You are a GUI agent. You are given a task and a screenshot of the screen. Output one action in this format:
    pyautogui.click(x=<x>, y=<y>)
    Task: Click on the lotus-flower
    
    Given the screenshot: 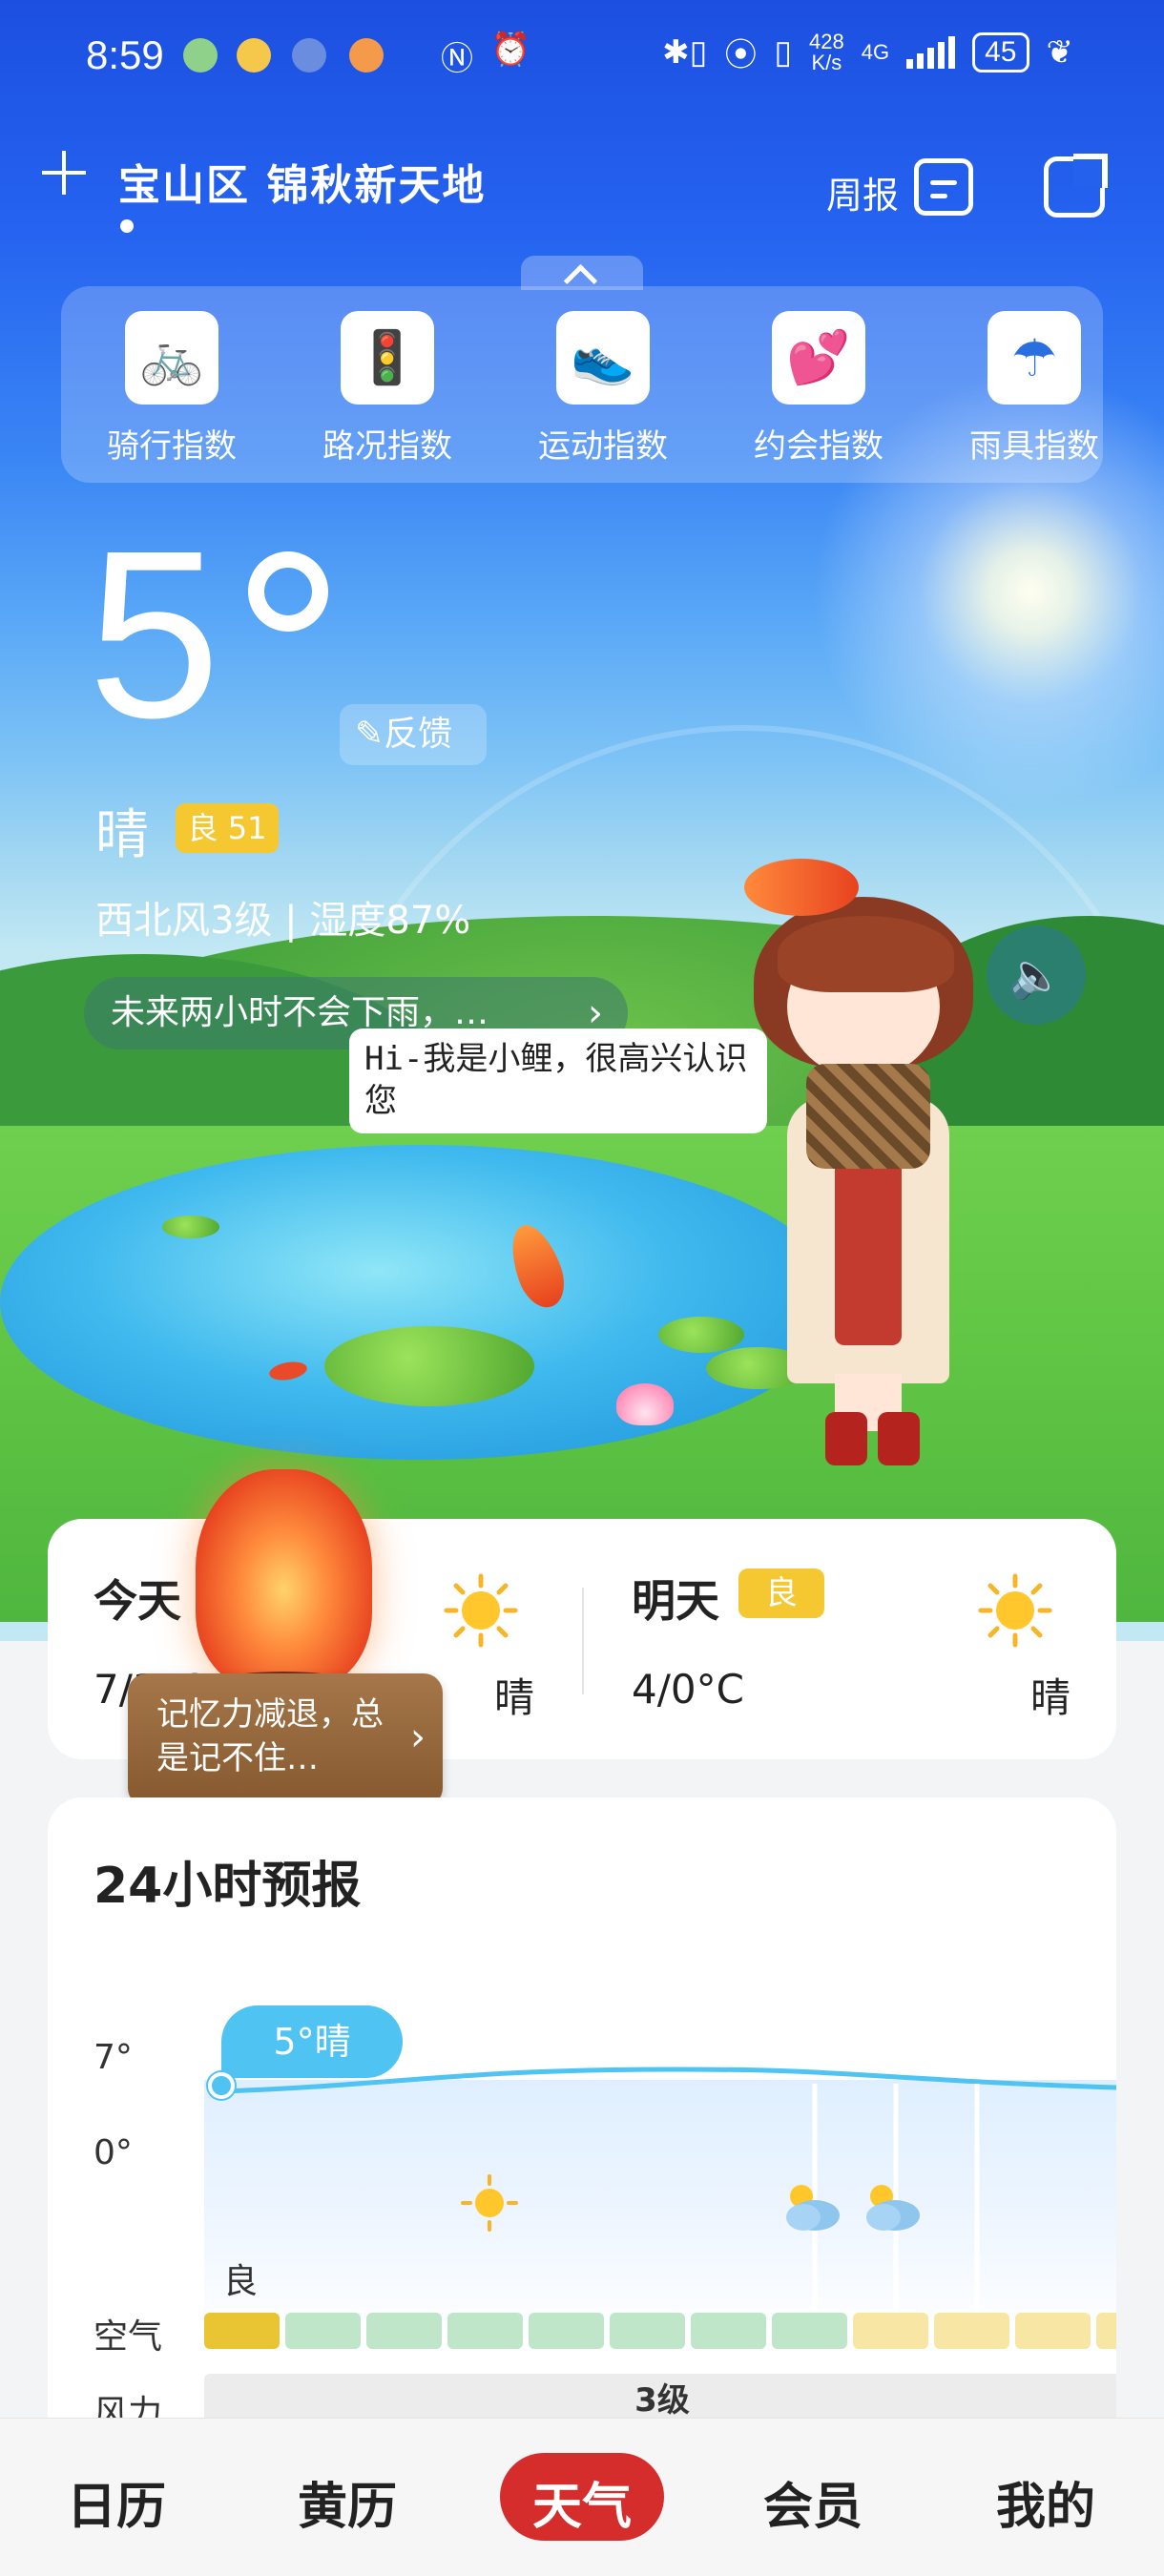 What is the action you would take?
    pyautogui.click(x=645, y=1404)
    